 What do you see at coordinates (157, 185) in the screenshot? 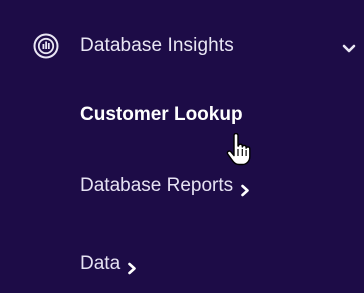
I see `nav-item-label: Database Reports` at bounding box center [157, 185].